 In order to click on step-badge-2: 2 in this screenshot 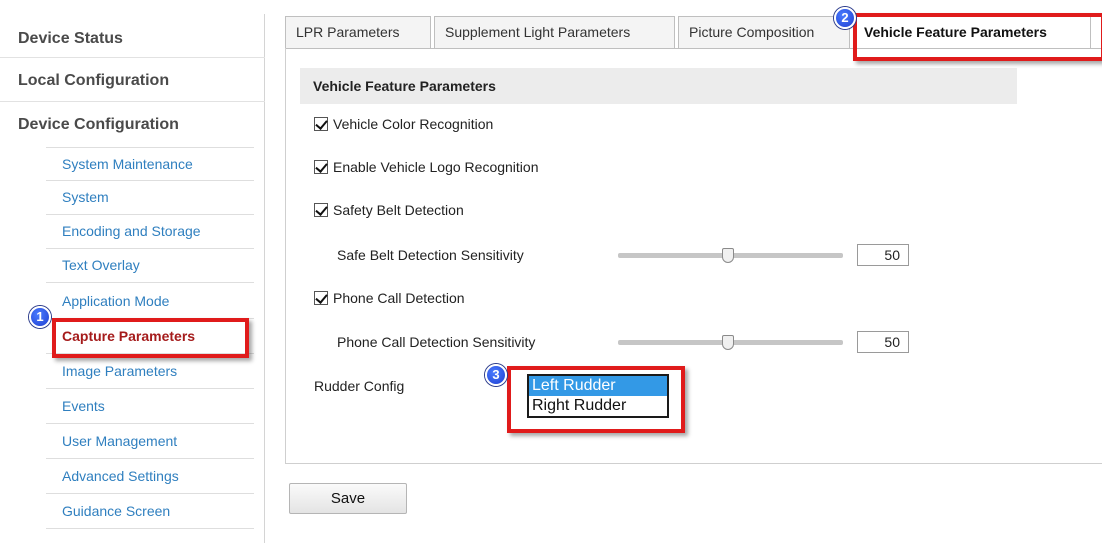, I will do `click(845, 18)`.